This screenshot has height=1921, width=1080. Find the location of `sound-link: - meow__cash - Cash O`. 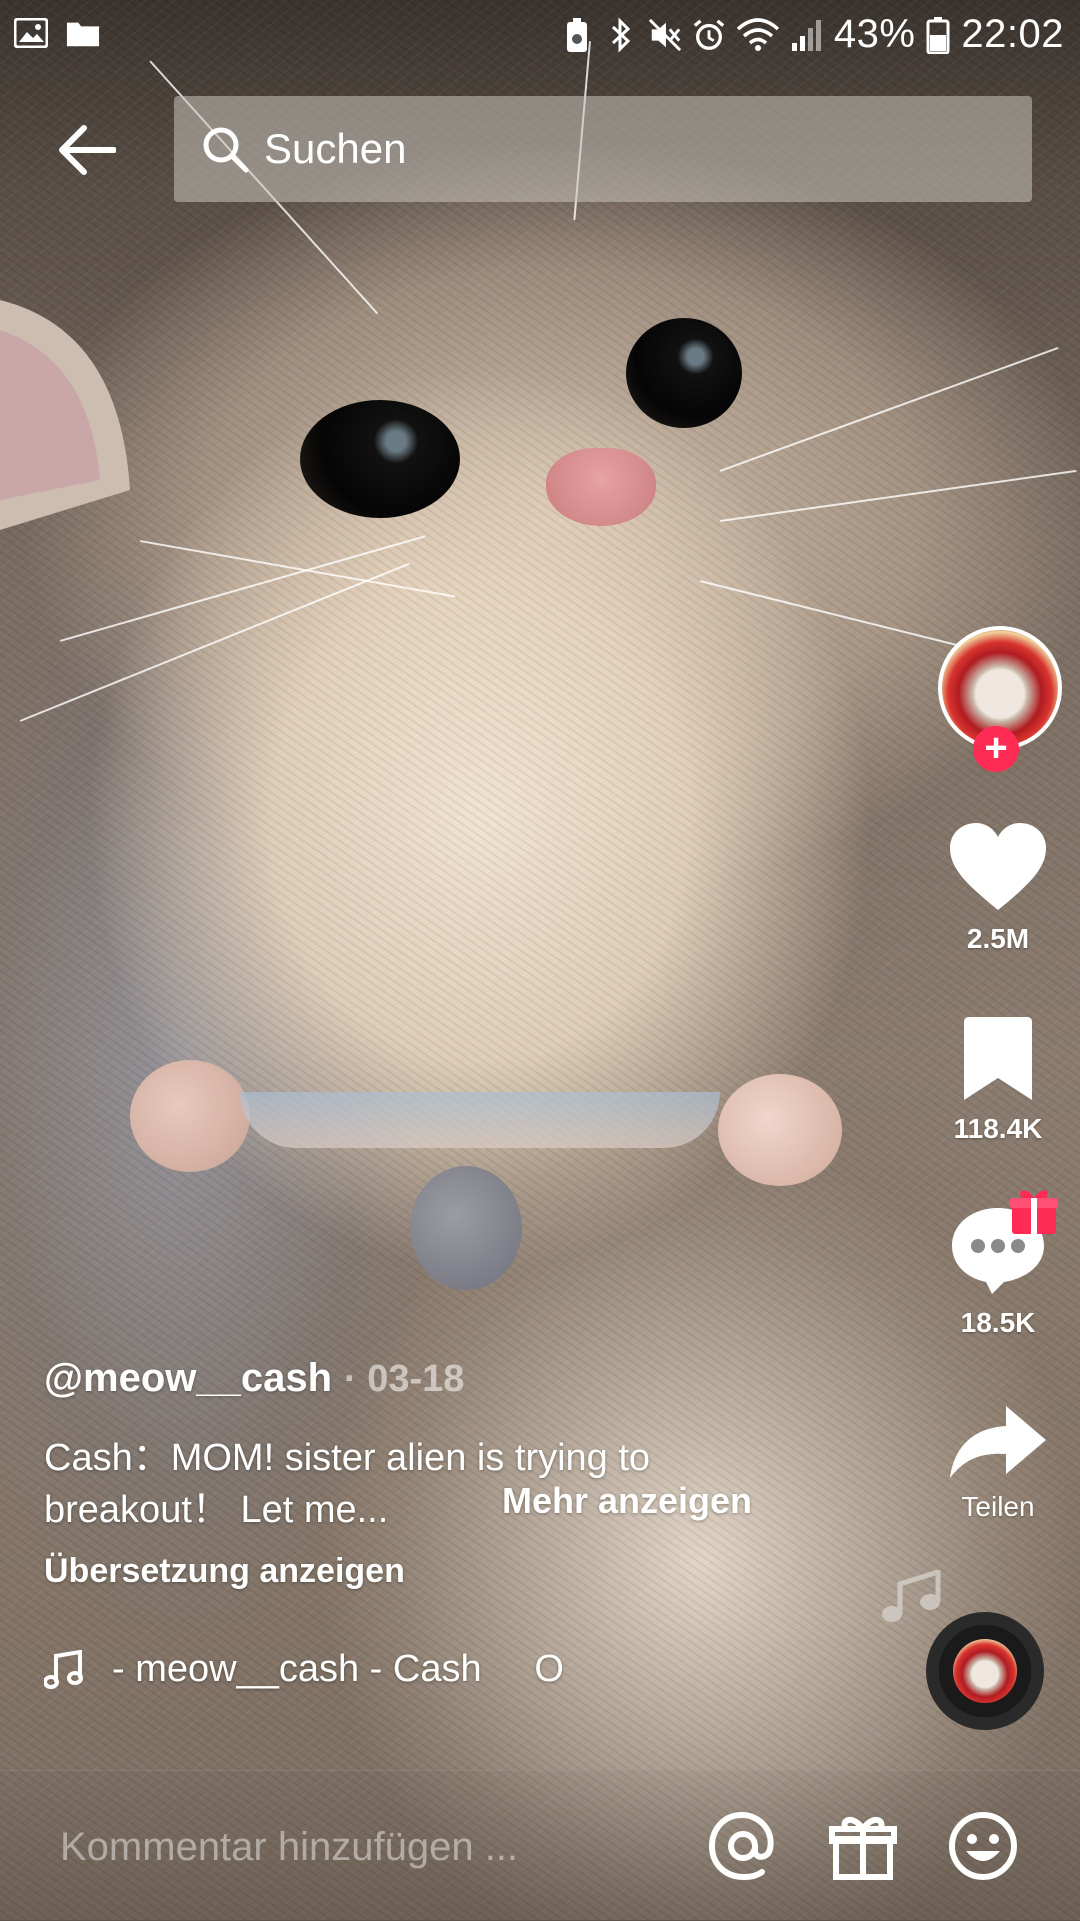

sound-link: - meow__cash - Cash O is located at coordinates (304, 1669).